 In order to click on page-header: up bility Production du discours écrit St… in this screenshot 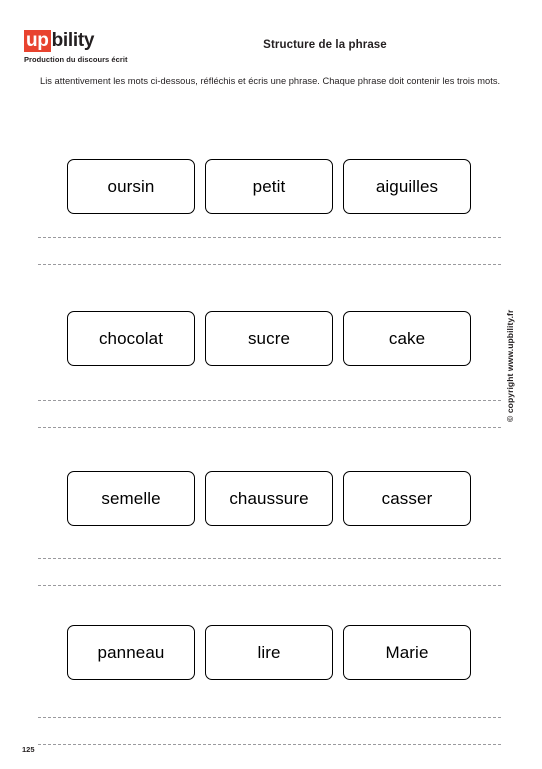, I will do `click(271, 36)`.